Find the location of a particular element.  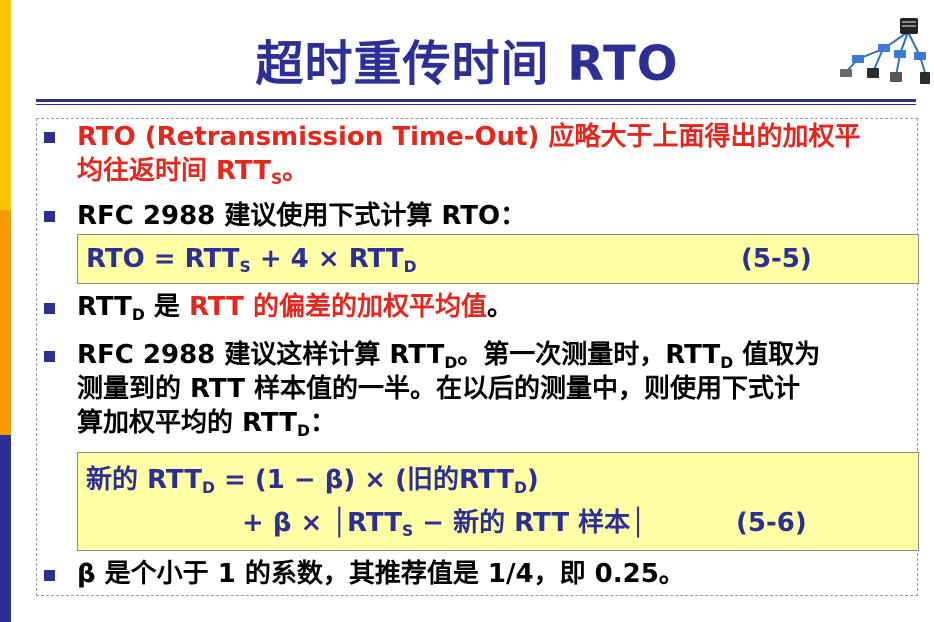

formula-5-6-line1: 新的 RTTD = (1 − β) × (旧的RTTD) is located at coordinates (312, 480).